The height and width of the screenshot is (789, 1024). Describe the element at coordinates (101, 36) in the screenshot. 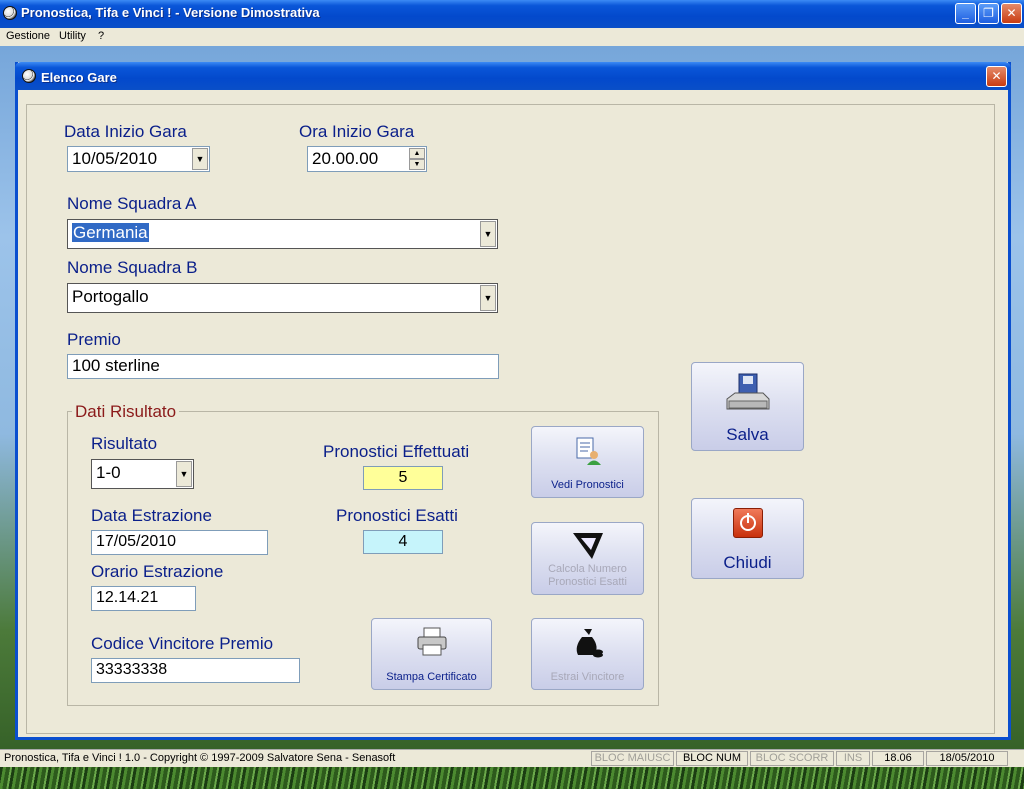

I see `menu-help: ?` at that location.